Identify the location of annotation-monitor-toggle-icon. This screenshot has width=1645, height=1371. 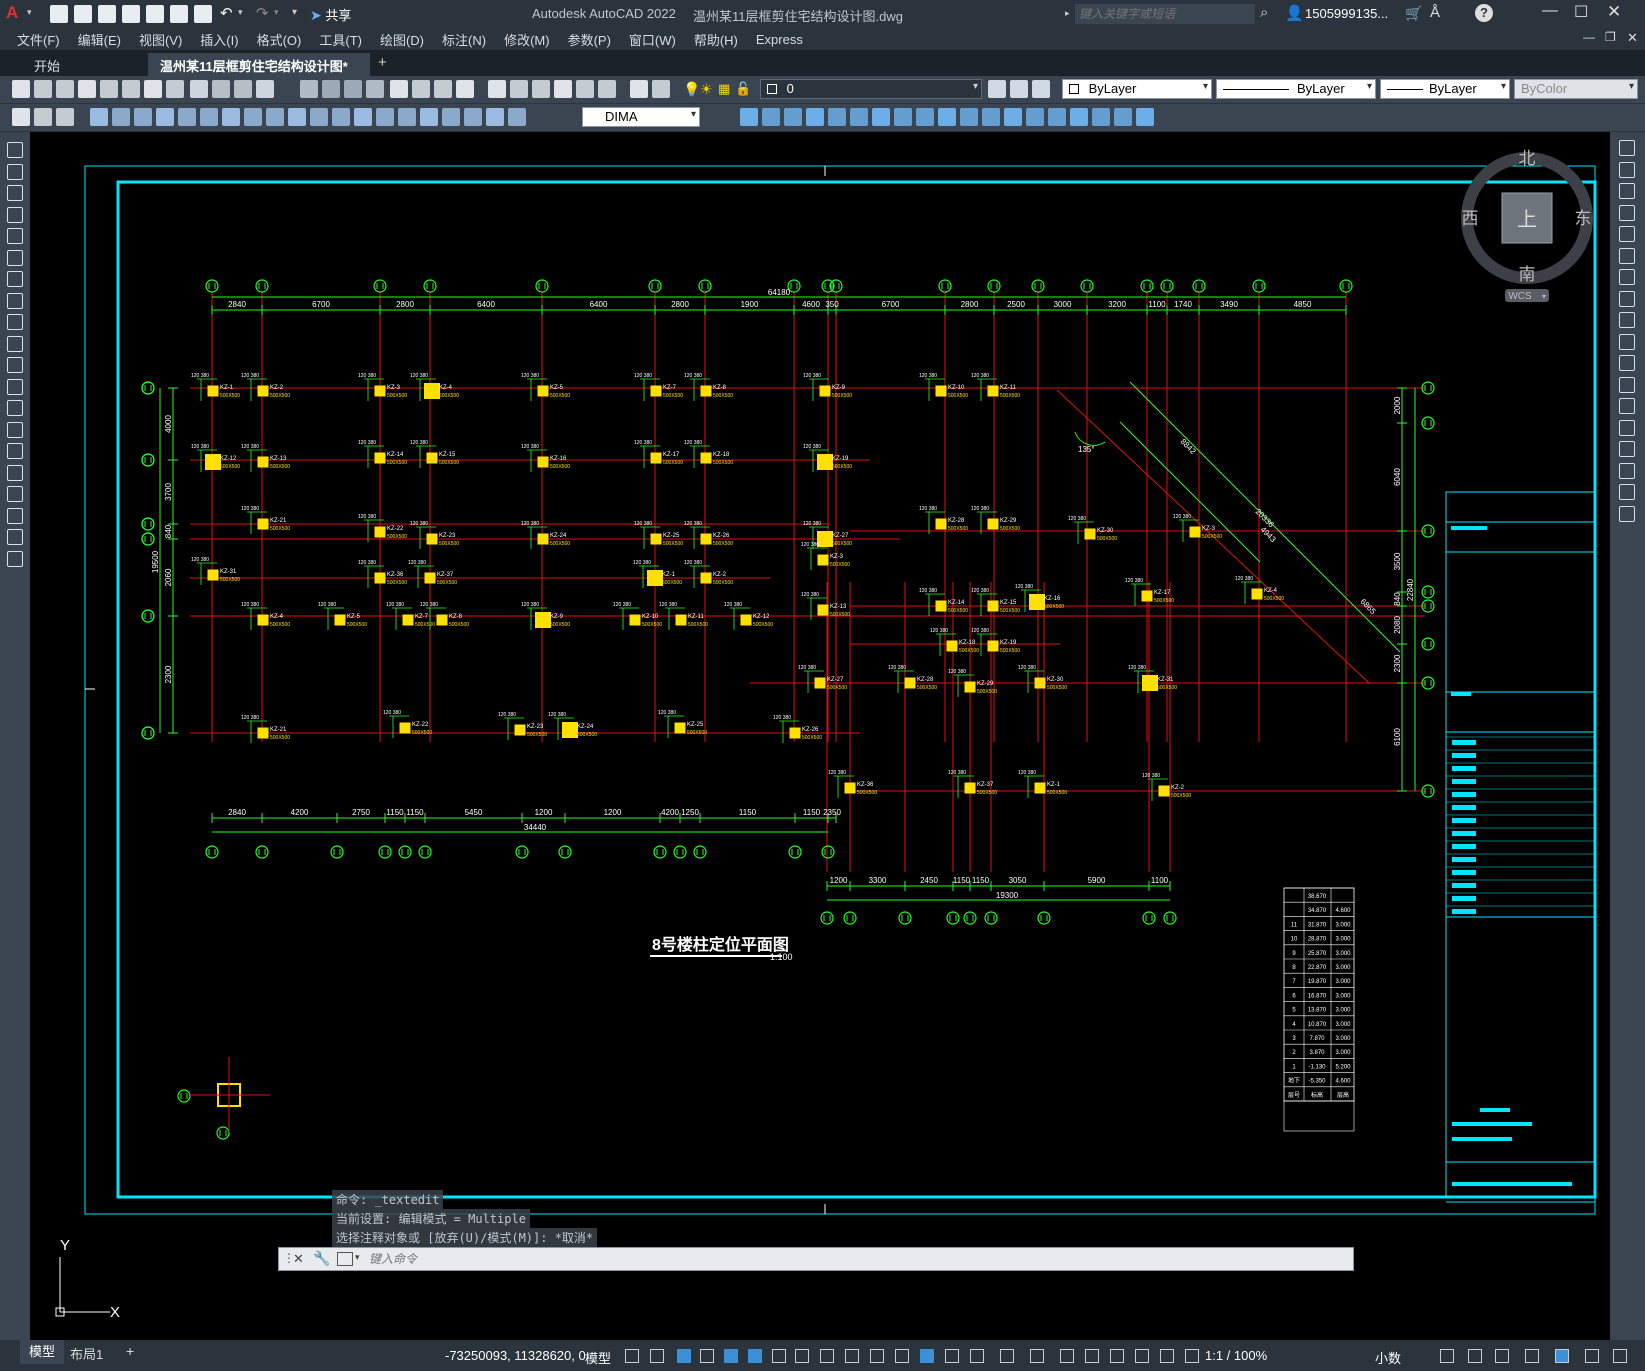
(1092, 1356).